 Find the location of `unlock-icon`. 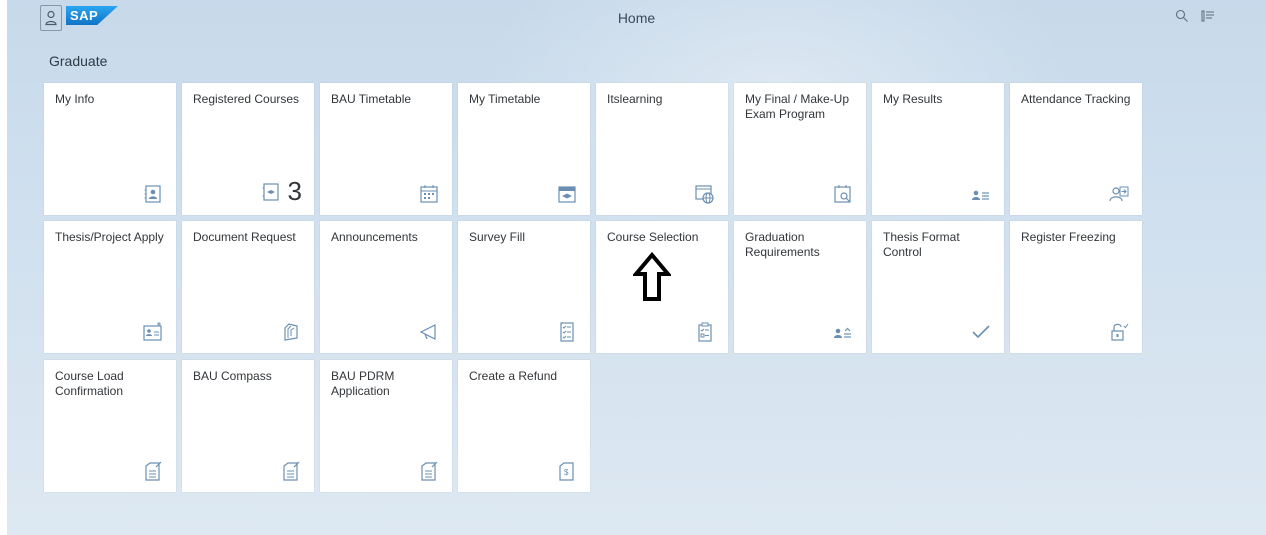

unlock-icon is located at coordinates (1120, 332).